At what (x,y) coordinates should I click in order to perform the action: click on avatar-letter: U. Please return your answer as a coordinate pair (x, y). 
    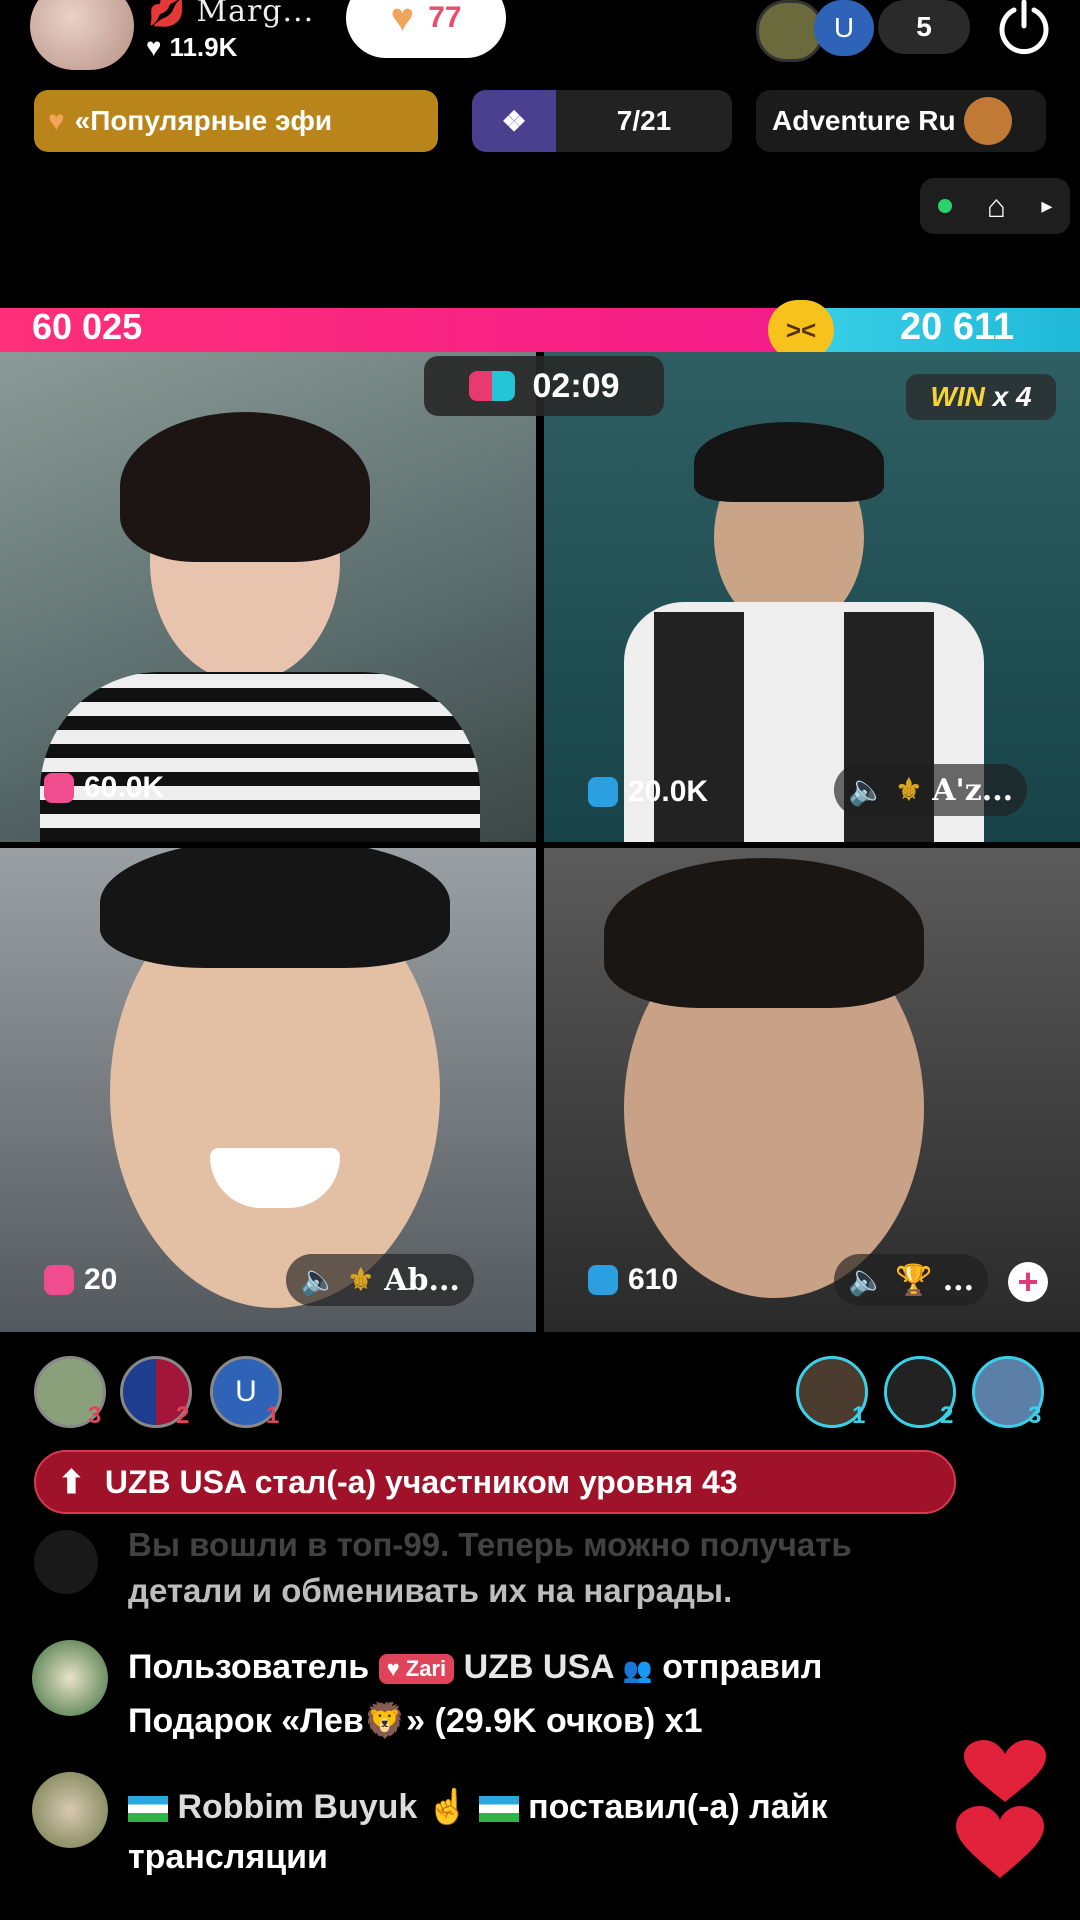
    Looking at the image, I should click on (246, 1391).